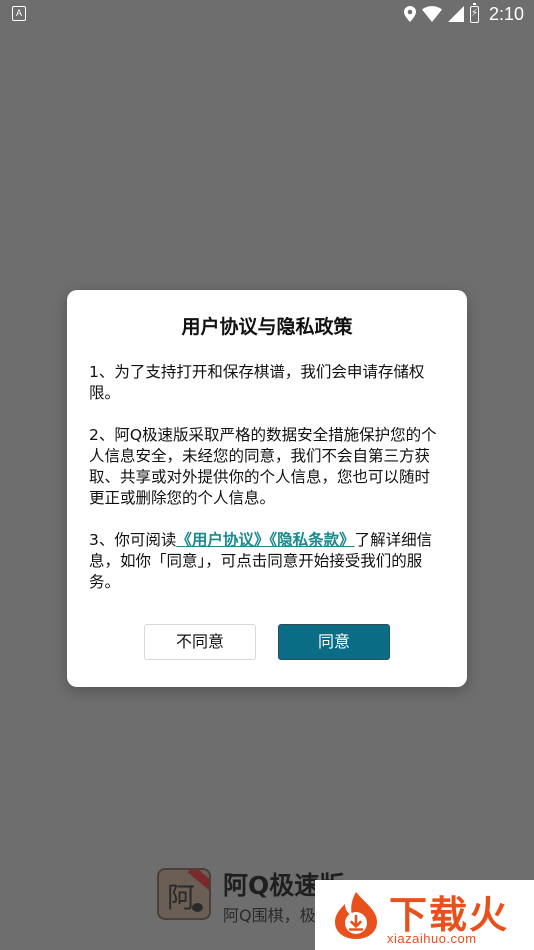  Describe the element at coordinates (181, 897) in the screenshot. I see `app-icon-char: 阿` at that location.